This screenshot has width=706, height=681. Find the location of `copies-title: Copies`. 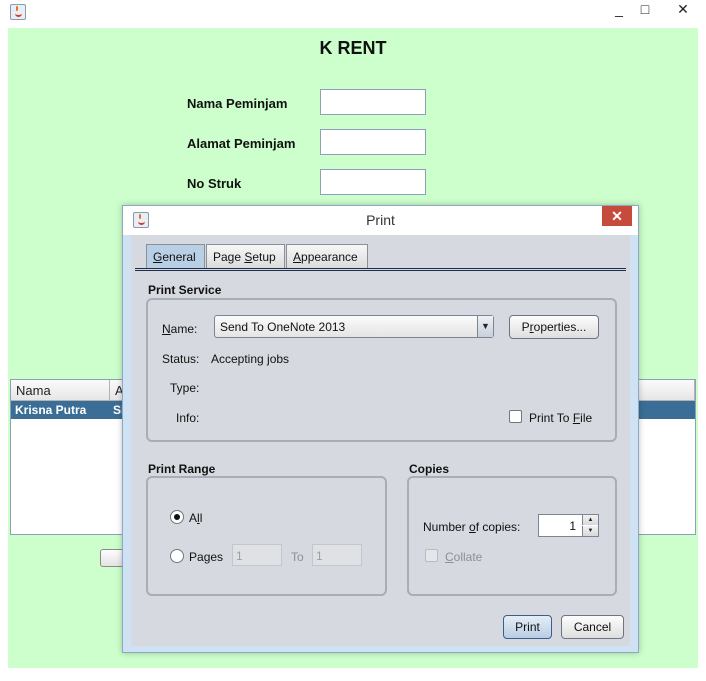

copies-title: Copies is located at coordinates (429, 469).